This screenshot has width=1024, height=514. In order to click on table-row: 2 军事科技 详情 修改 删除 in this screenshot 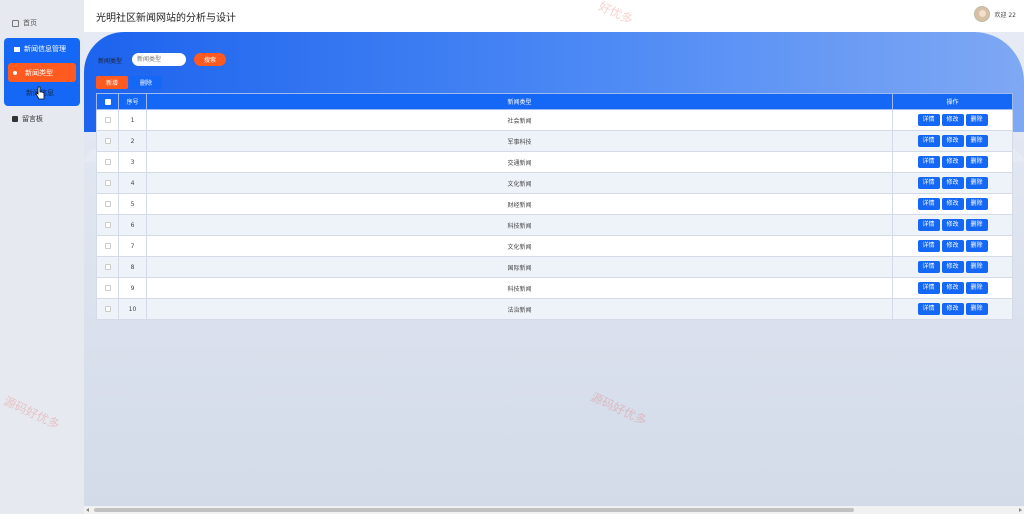, I will do `click(554, 141)`.